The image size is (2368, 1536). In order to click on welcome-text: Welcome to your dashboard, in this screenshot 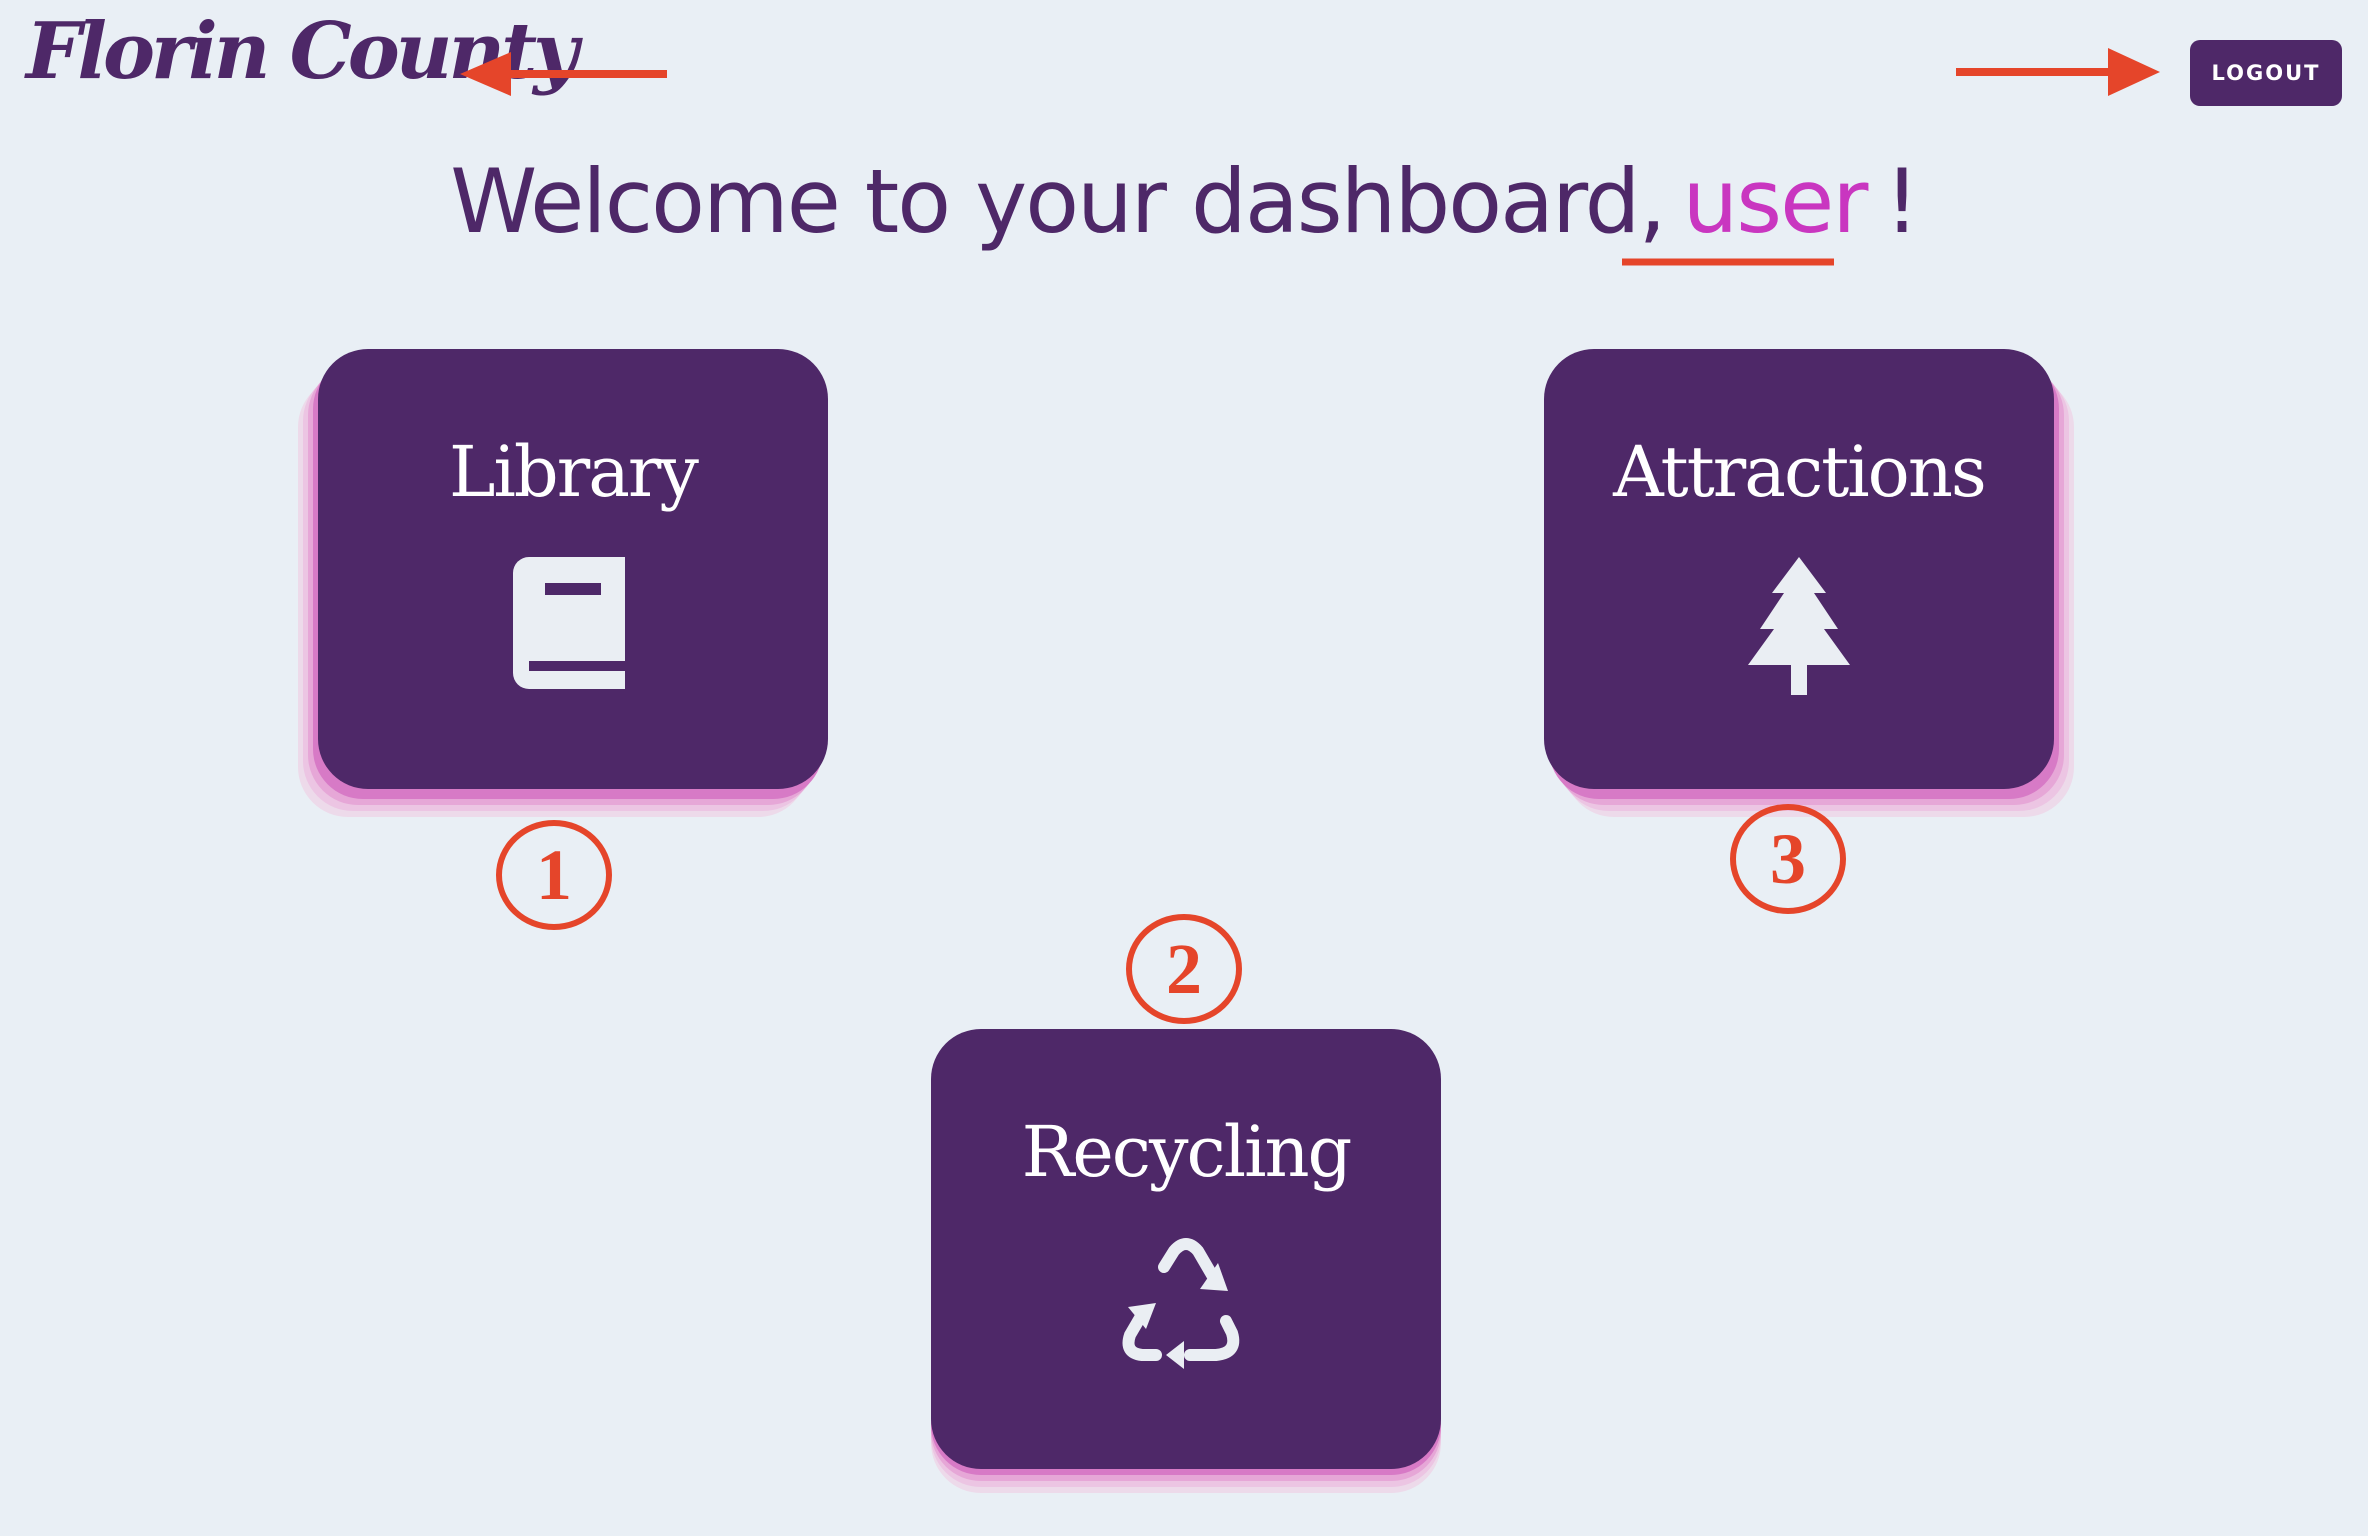, I will do `click(1058, 201)`.